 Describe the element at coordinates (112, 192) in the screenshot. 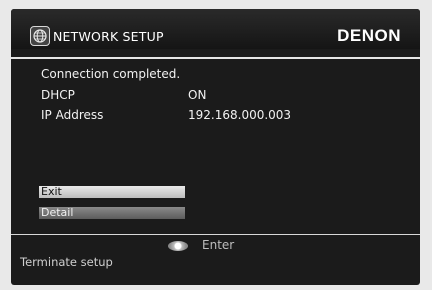

I see `exit-button: Exit` at that location.